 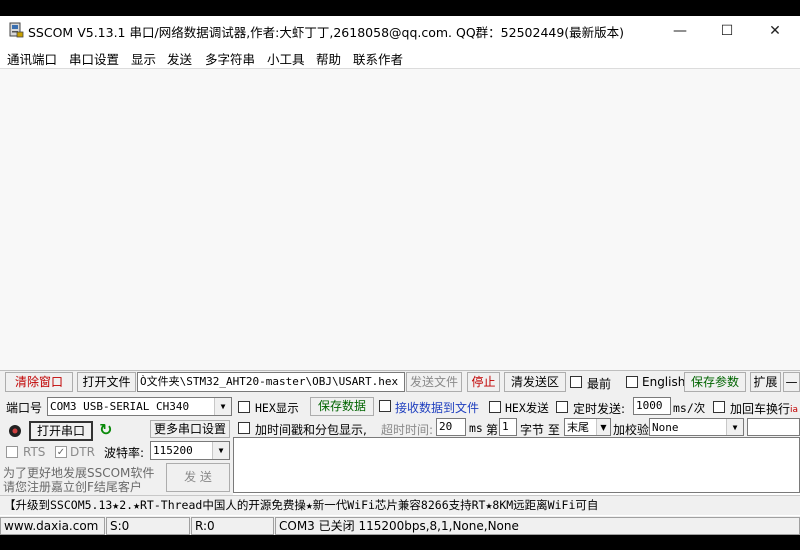 I want to click on recv-to-file-label: 接收数据到文件, so click(x=437, y=408).